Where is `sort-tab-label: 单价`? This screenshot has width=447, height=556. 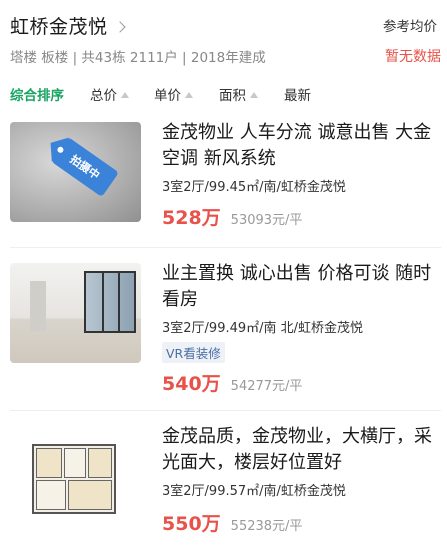
sort-tab-label: 单价 is located at coordinates (167, 96).